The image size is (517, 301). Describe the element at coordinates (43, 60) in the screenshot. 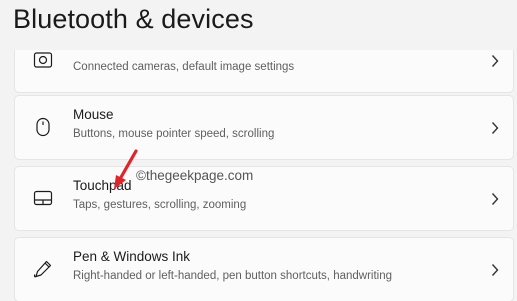

I see `camera-icon` at that location.